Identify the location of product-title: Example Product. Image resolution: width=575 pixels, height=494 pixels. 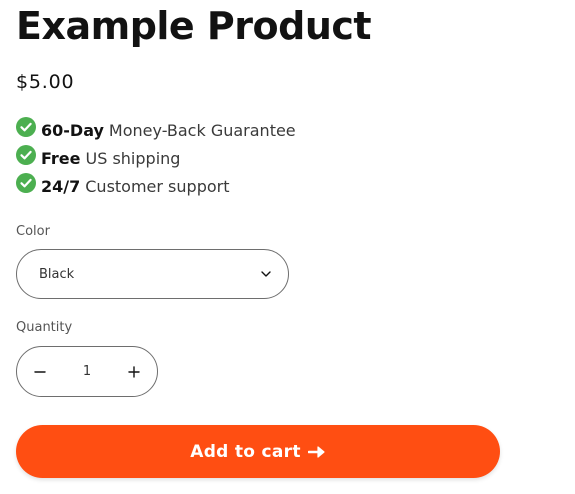
(194, 26).